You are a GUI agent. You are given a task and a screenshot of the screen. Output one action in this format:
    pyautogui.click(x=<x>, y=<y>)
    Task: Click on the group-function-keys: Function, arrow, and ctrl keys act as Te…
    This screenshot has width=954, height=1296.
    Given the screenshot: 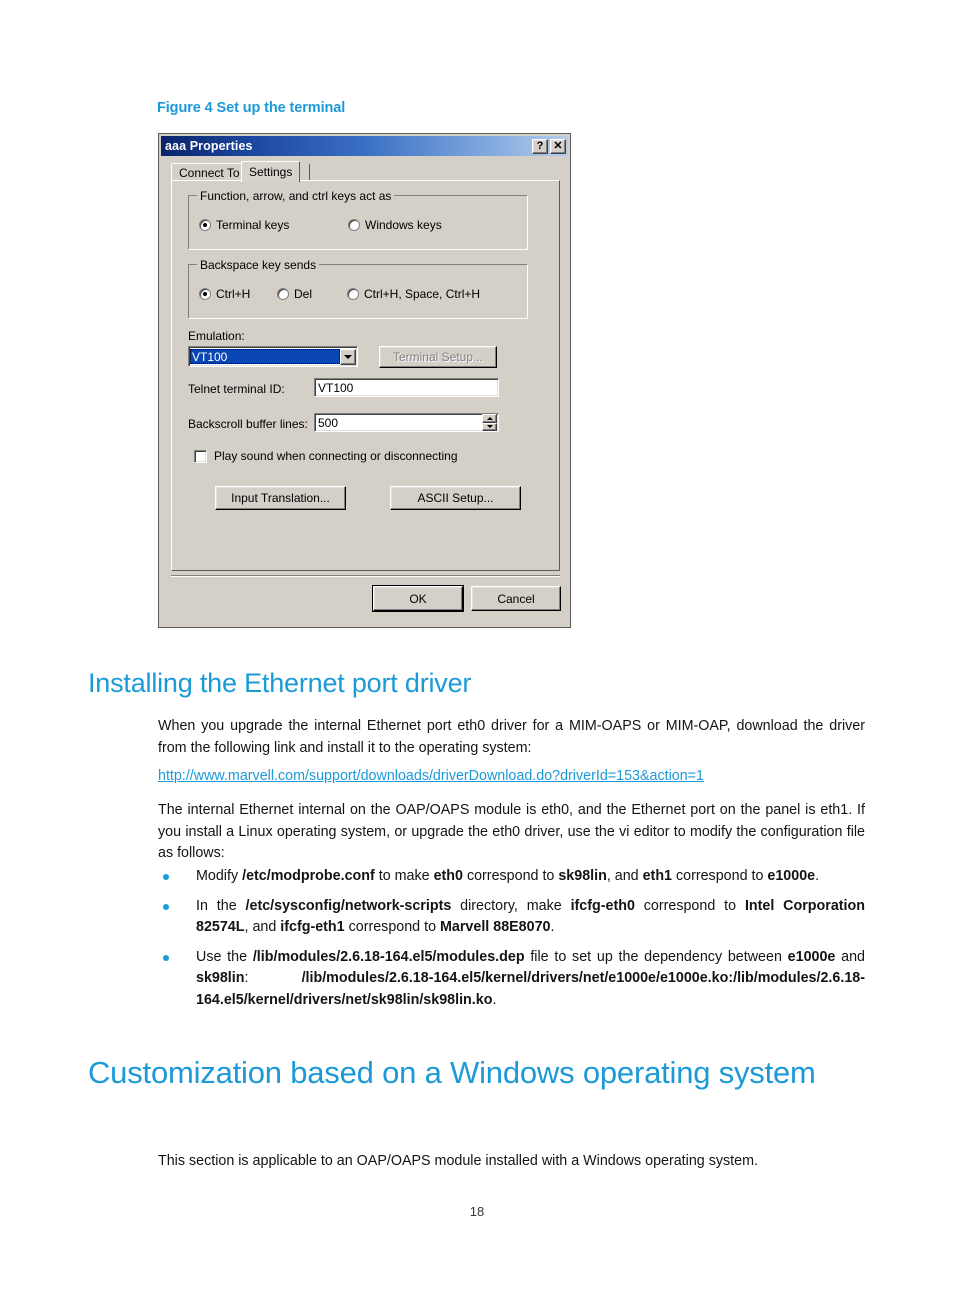 What is the action you would take?
    pyautogui.click(x=358, y=219)
    